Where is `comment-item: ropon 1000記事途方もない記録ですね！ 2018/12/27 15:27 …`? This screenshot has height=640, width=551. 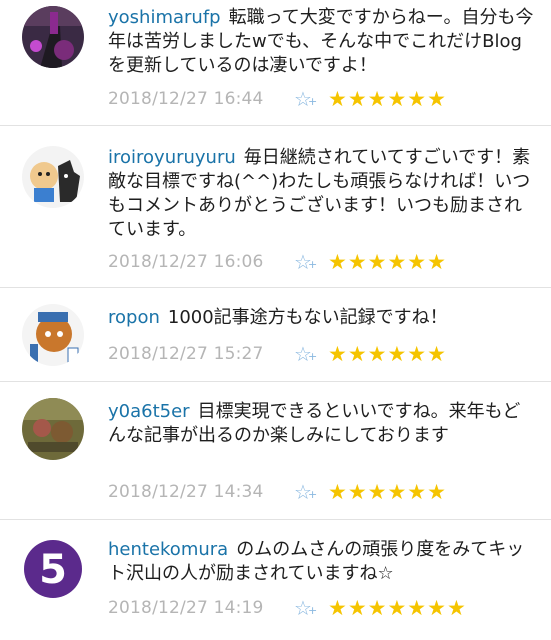 comment-item: ropon 1000記事途方もない記録ですね！ 2018/12/27 15:27 … is located at coordinates (275, 335).